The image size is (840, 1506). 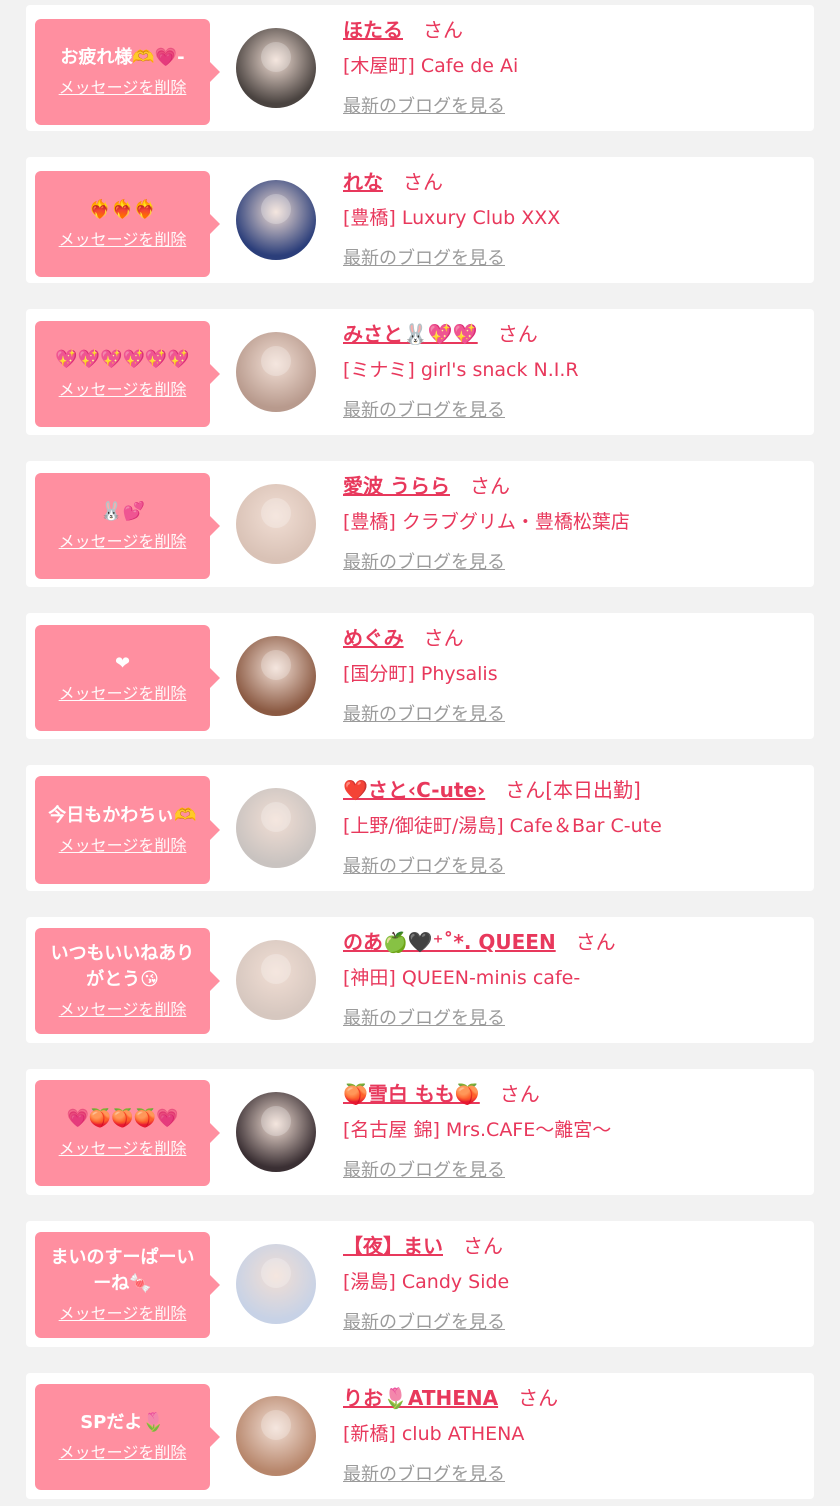 What do you see at coordinates (122, 57) in the screenshot?
I see `message-text: お疲れ様🫶💗-` at bounding box center [122, 57].